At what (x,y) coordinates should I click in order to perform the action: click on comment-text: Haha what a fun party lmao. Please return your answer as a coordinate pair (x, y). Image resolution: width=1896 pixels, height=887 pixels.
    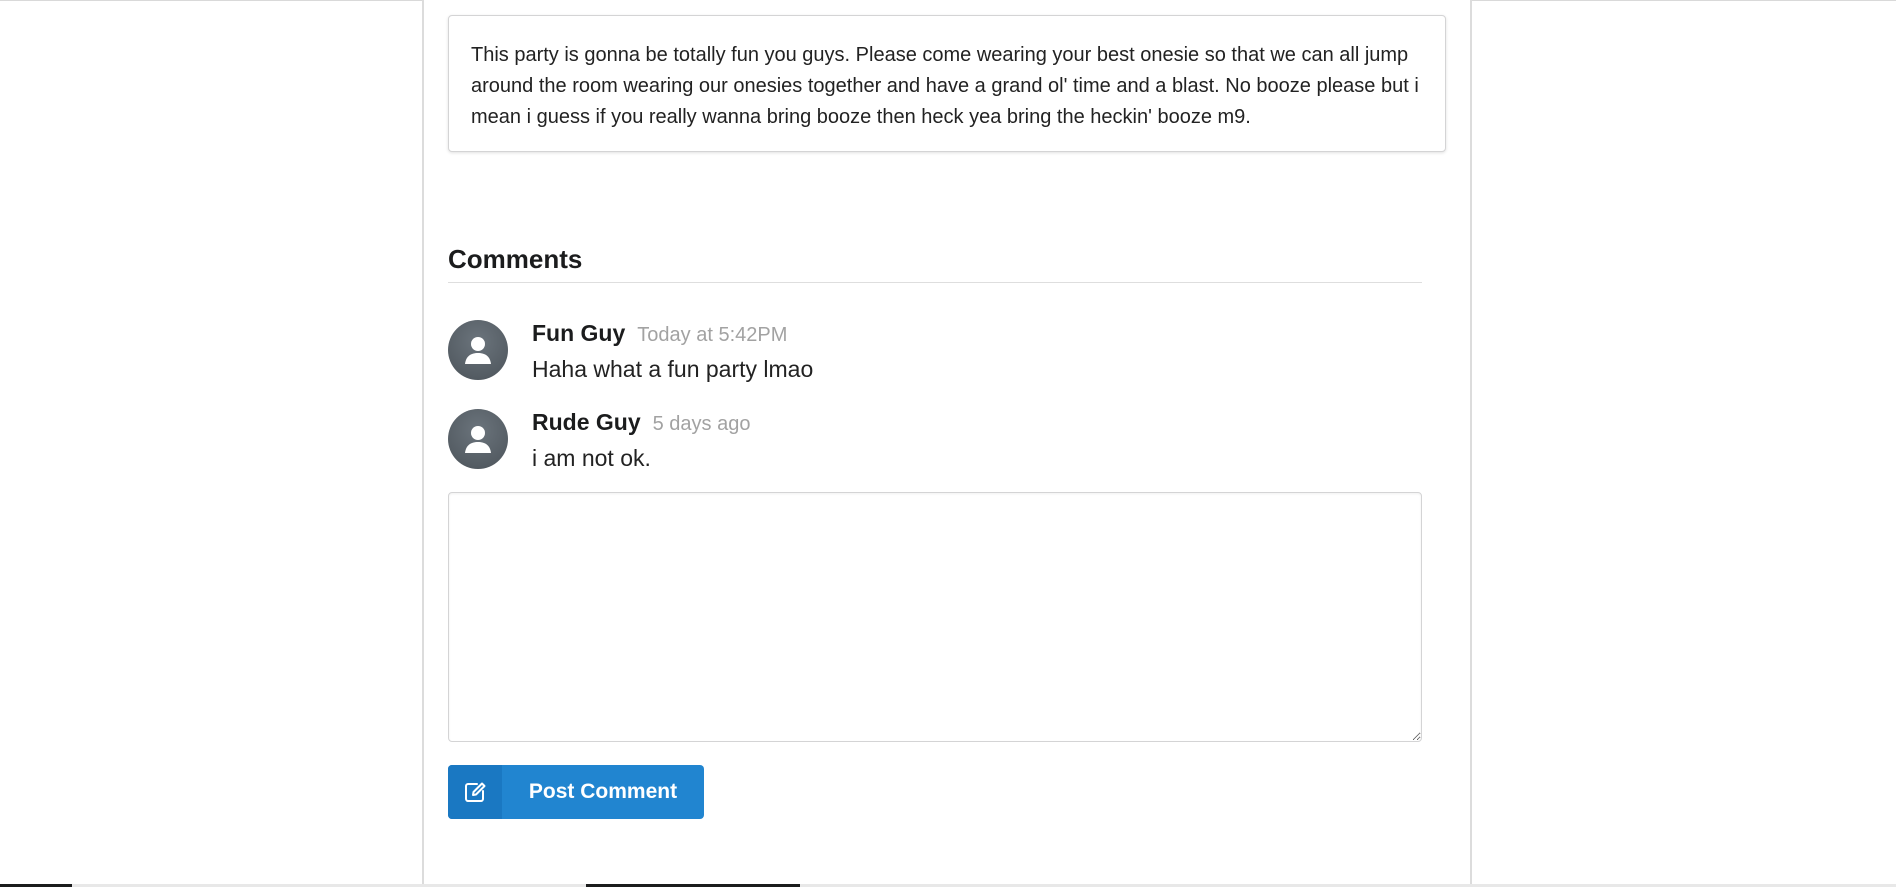
    Looking at the image, I should click on (673, 369).